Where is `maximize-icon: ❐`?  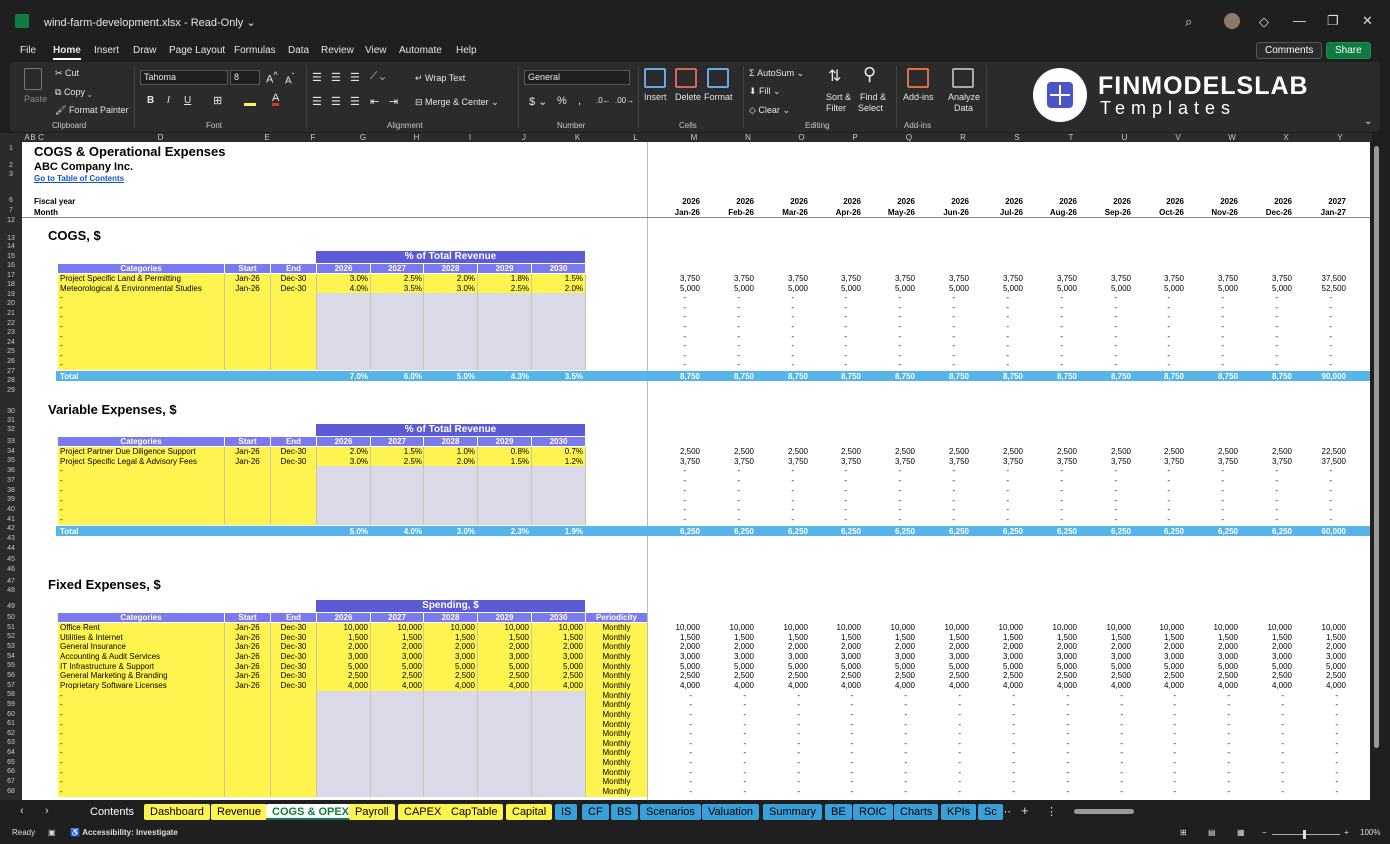
maximize-icon: ❐ is located at coordinates (1333, 21).